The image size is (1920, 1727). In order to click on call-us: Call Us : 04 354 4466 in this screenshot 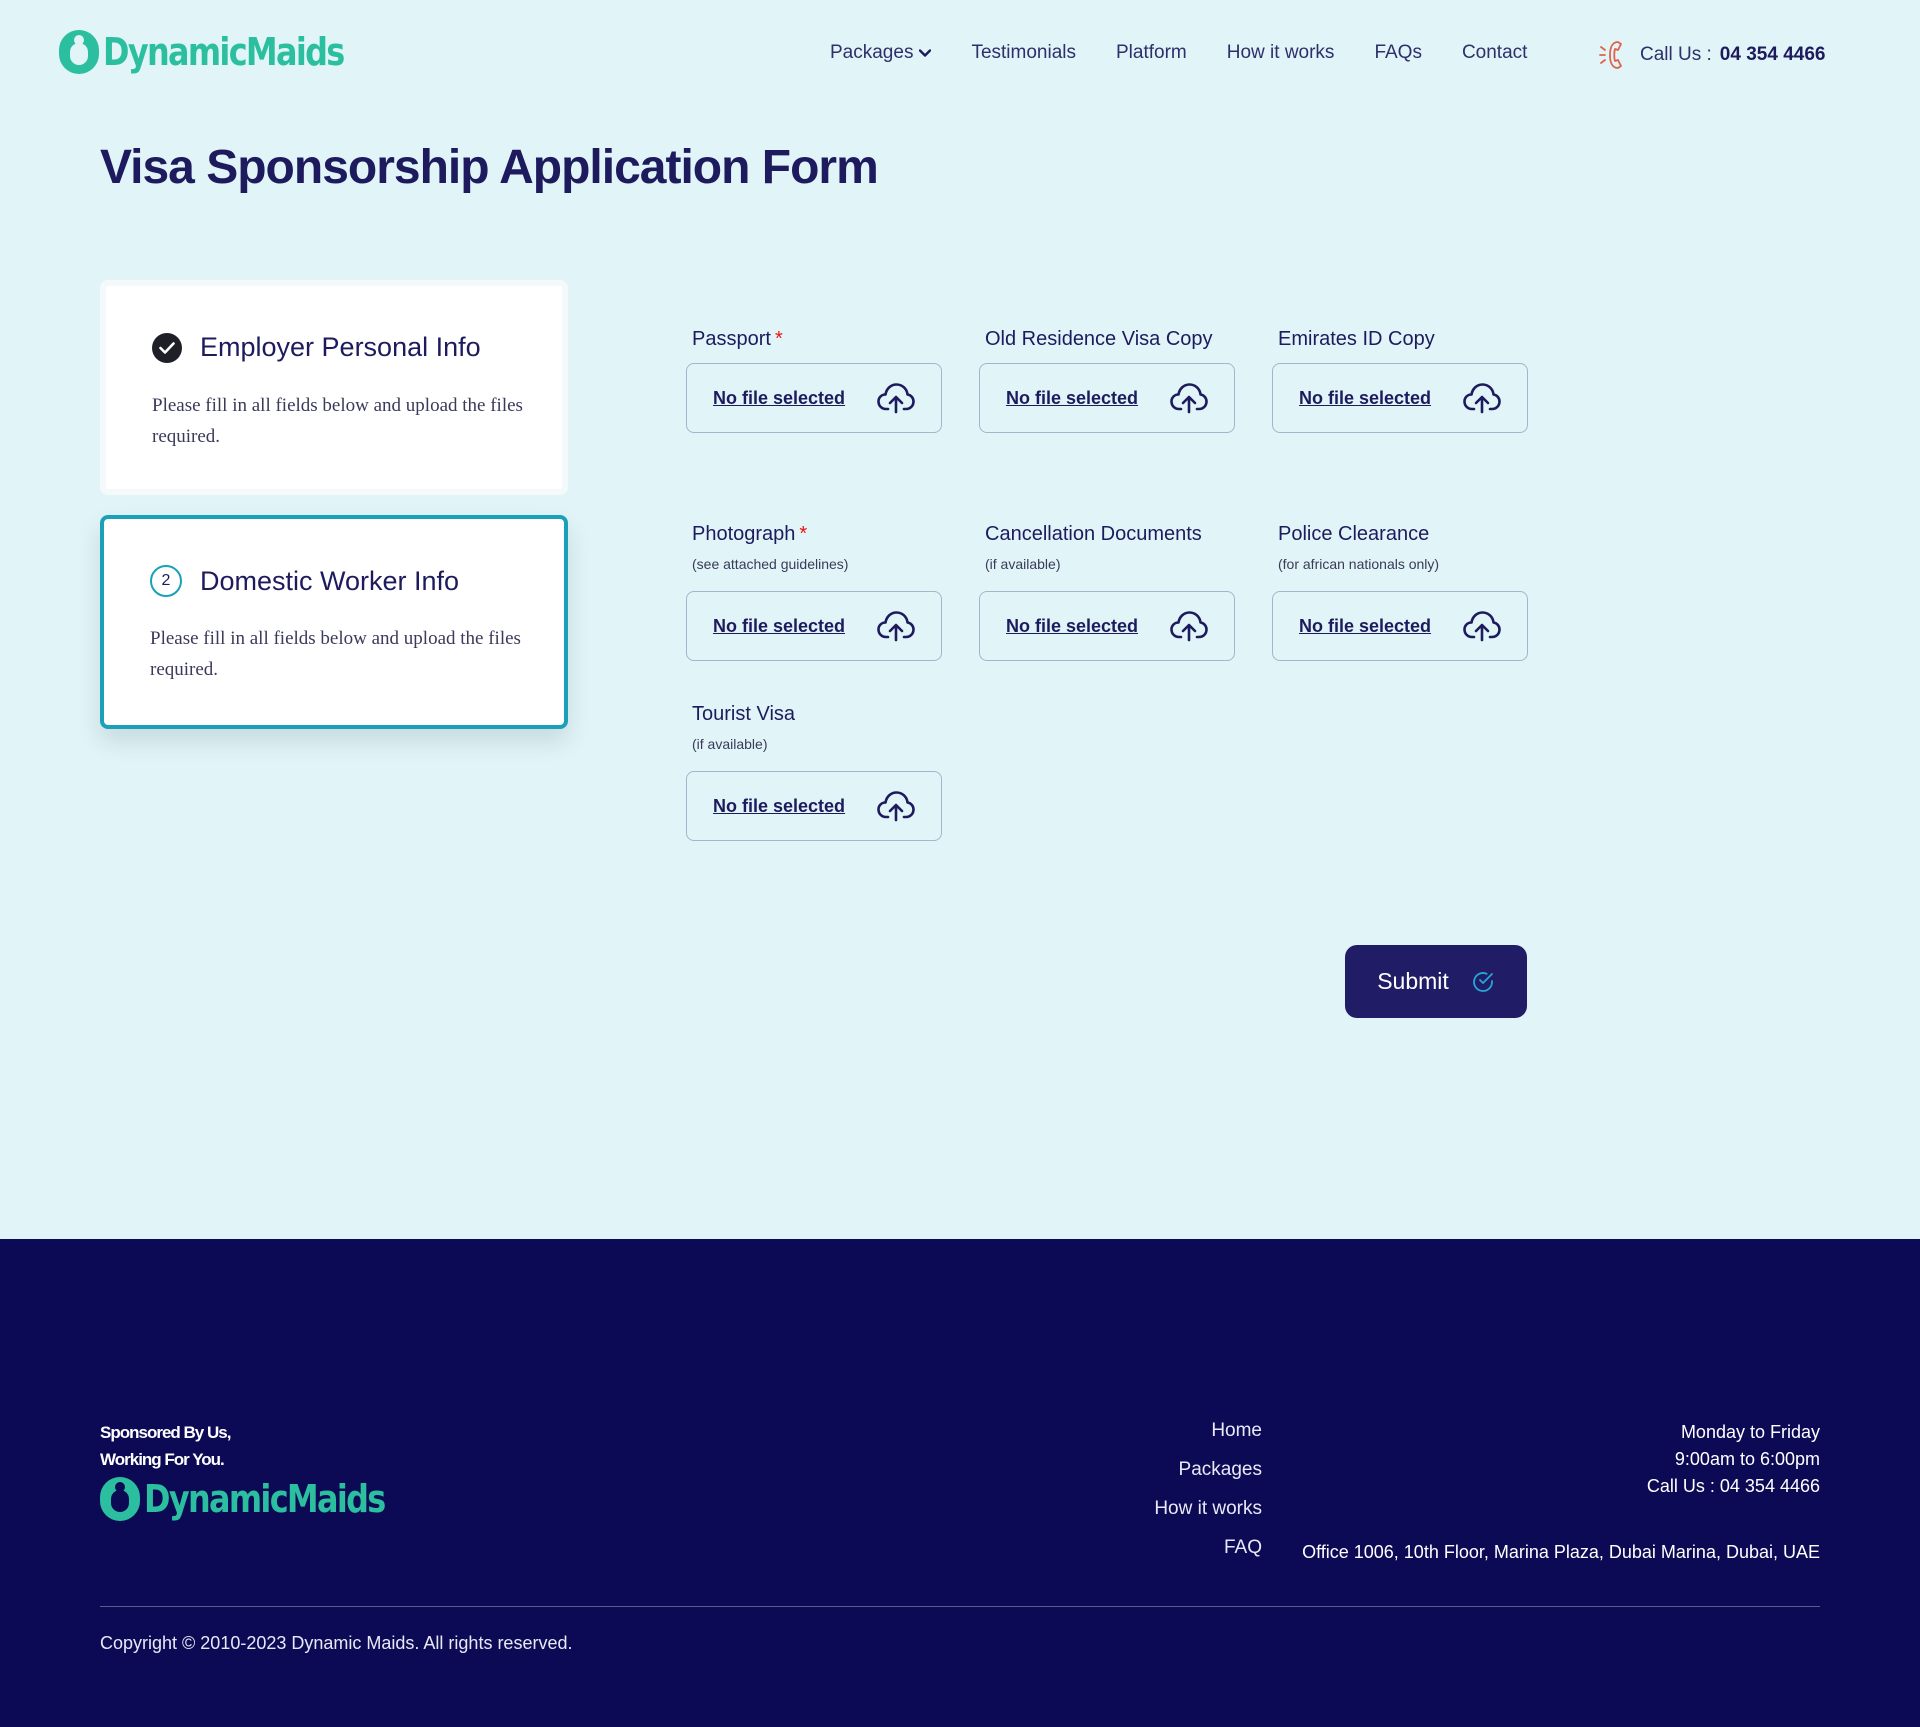, I will do `click(1711, 55)`.